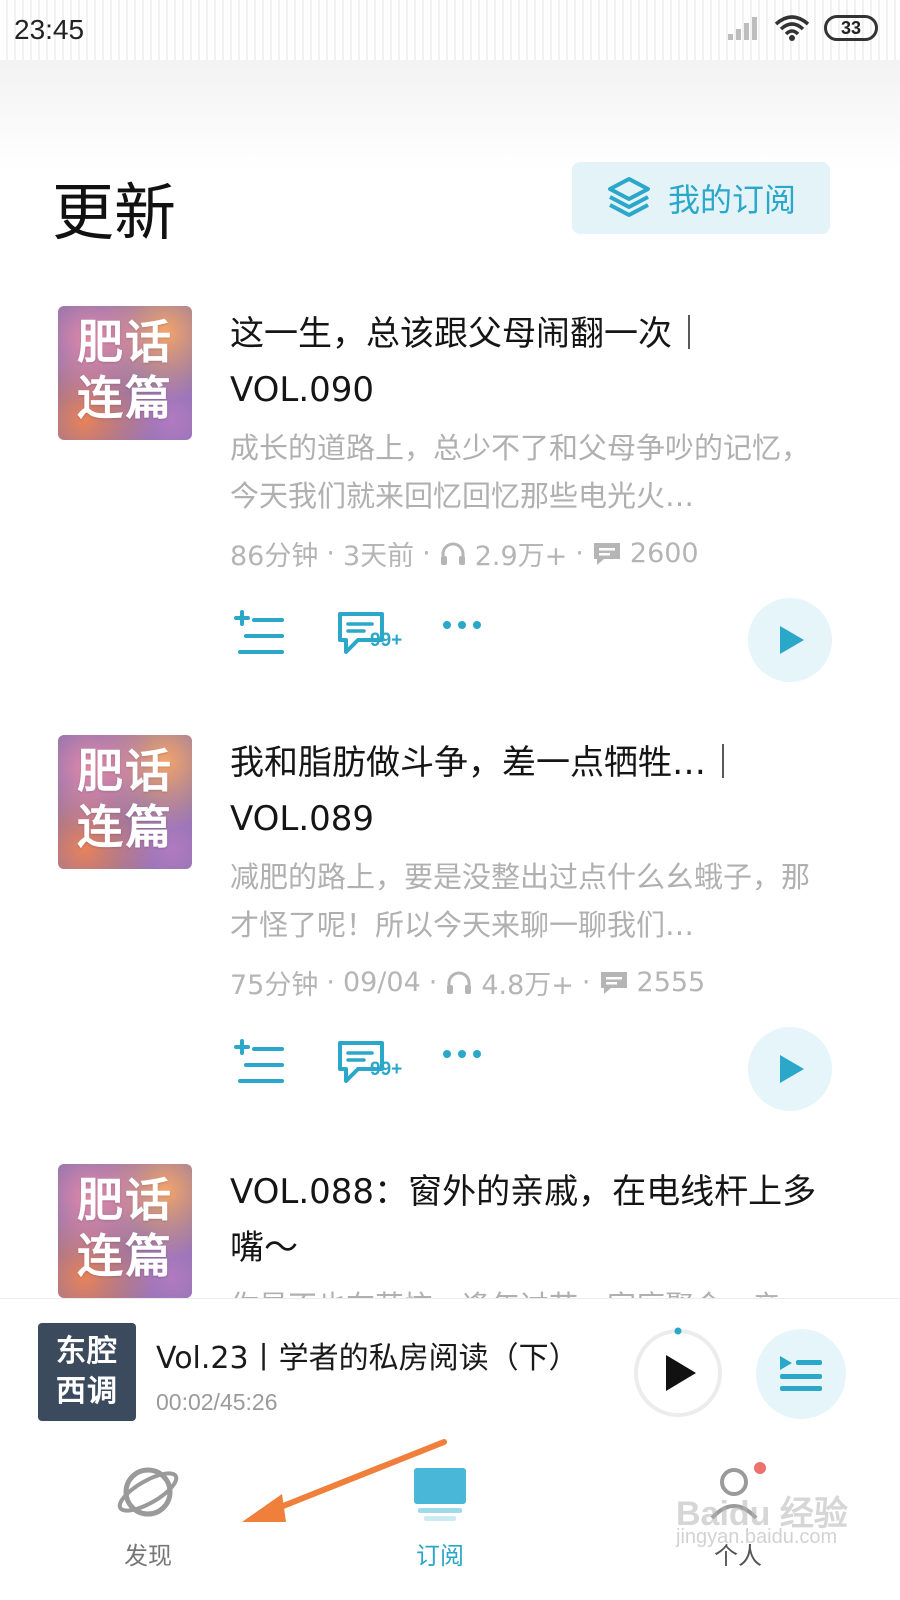 This screenshot has height=1600, width=900. Describe the element at coordinates (450, 115) in the screenshot. I see `status-fade` at that location.